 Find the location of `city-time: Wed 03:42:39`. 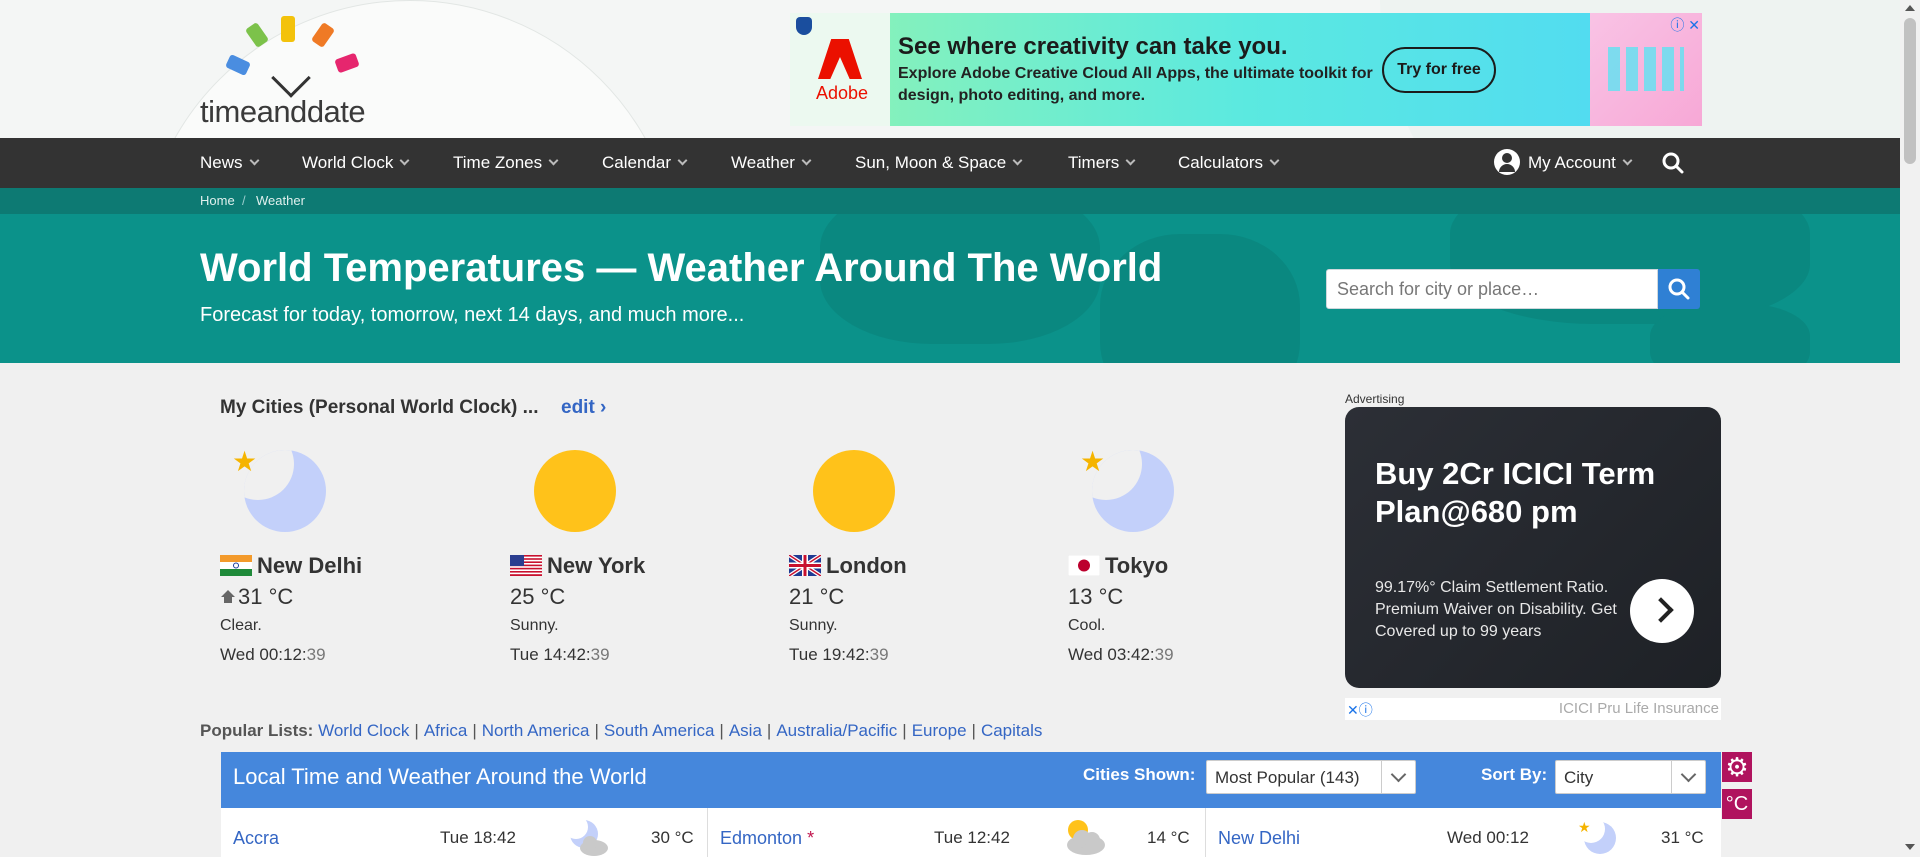

city-time: Wed 03:42:39 is located at coordinates (1121, 654).